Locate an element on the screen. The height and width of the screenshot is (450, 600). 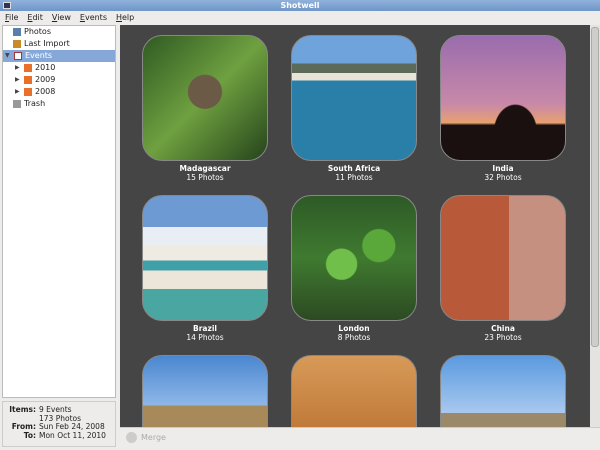
label: Events is located at coordinates (39, 55).